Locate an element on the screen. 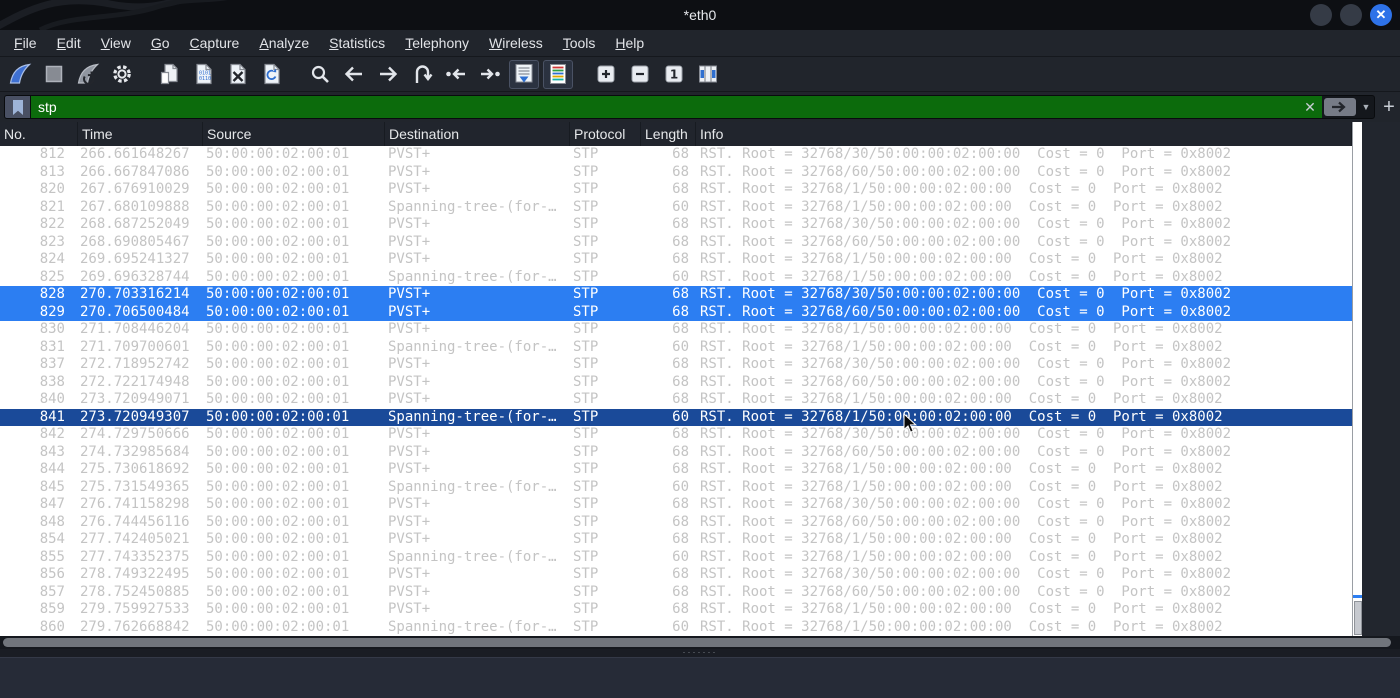  cell-no: 812 is located at coordinates (52, 154).